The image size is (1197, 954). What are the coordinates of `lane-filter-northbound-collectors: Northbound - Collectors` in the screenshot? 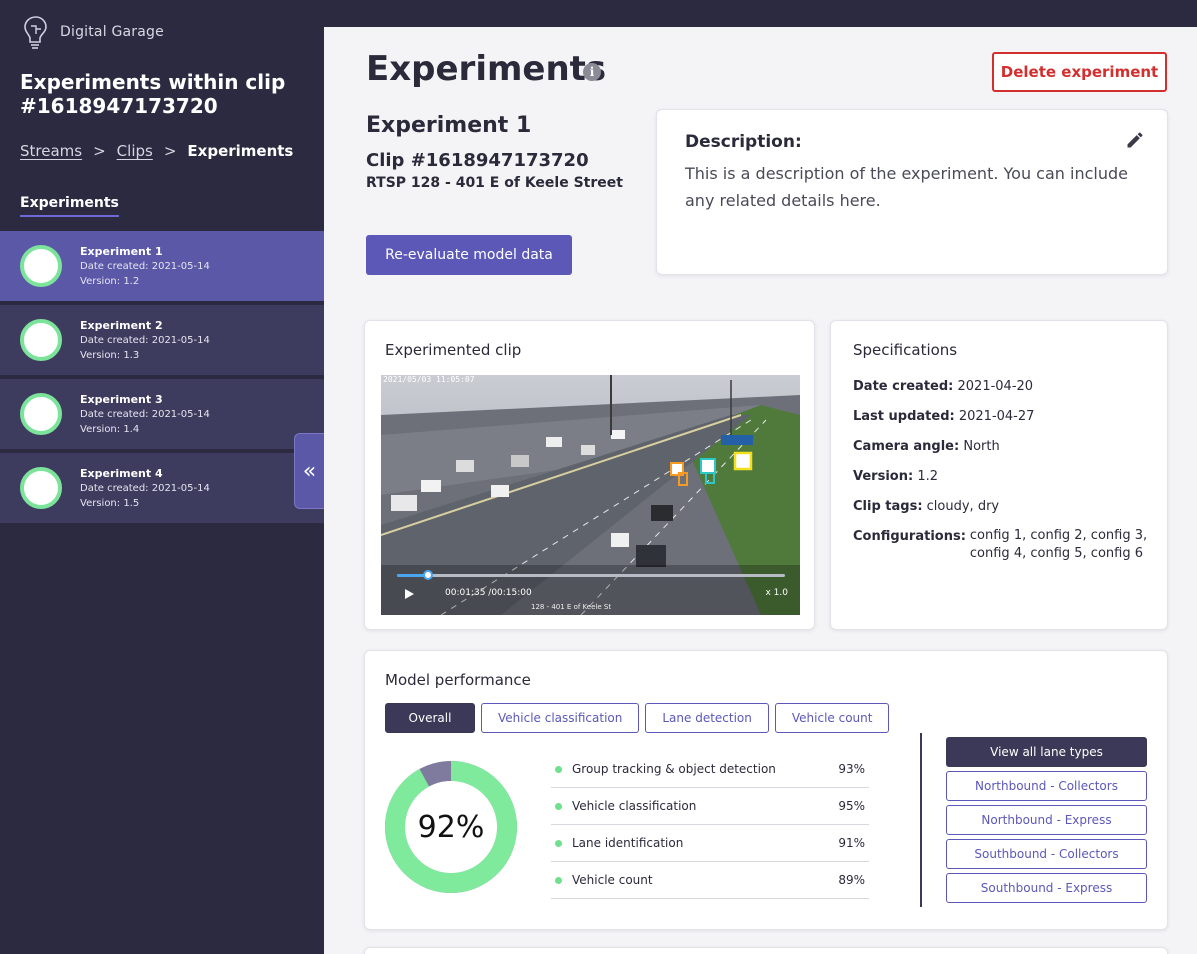 It's located at (1046, 786).